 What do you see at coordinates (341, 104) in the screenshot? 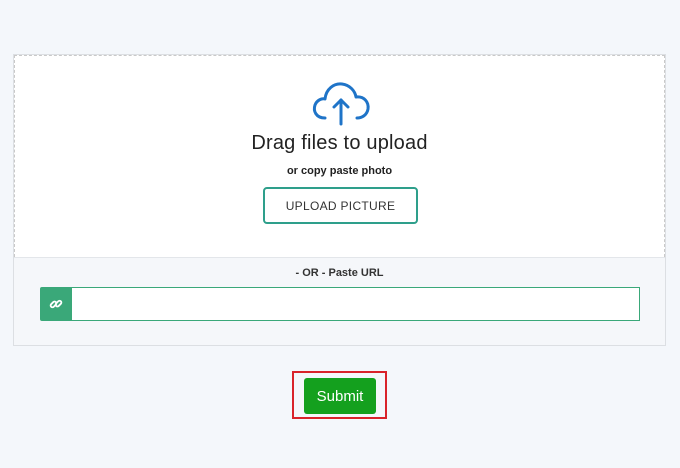
I see `cloud-upload-icon` at bounding box center [341, 104].